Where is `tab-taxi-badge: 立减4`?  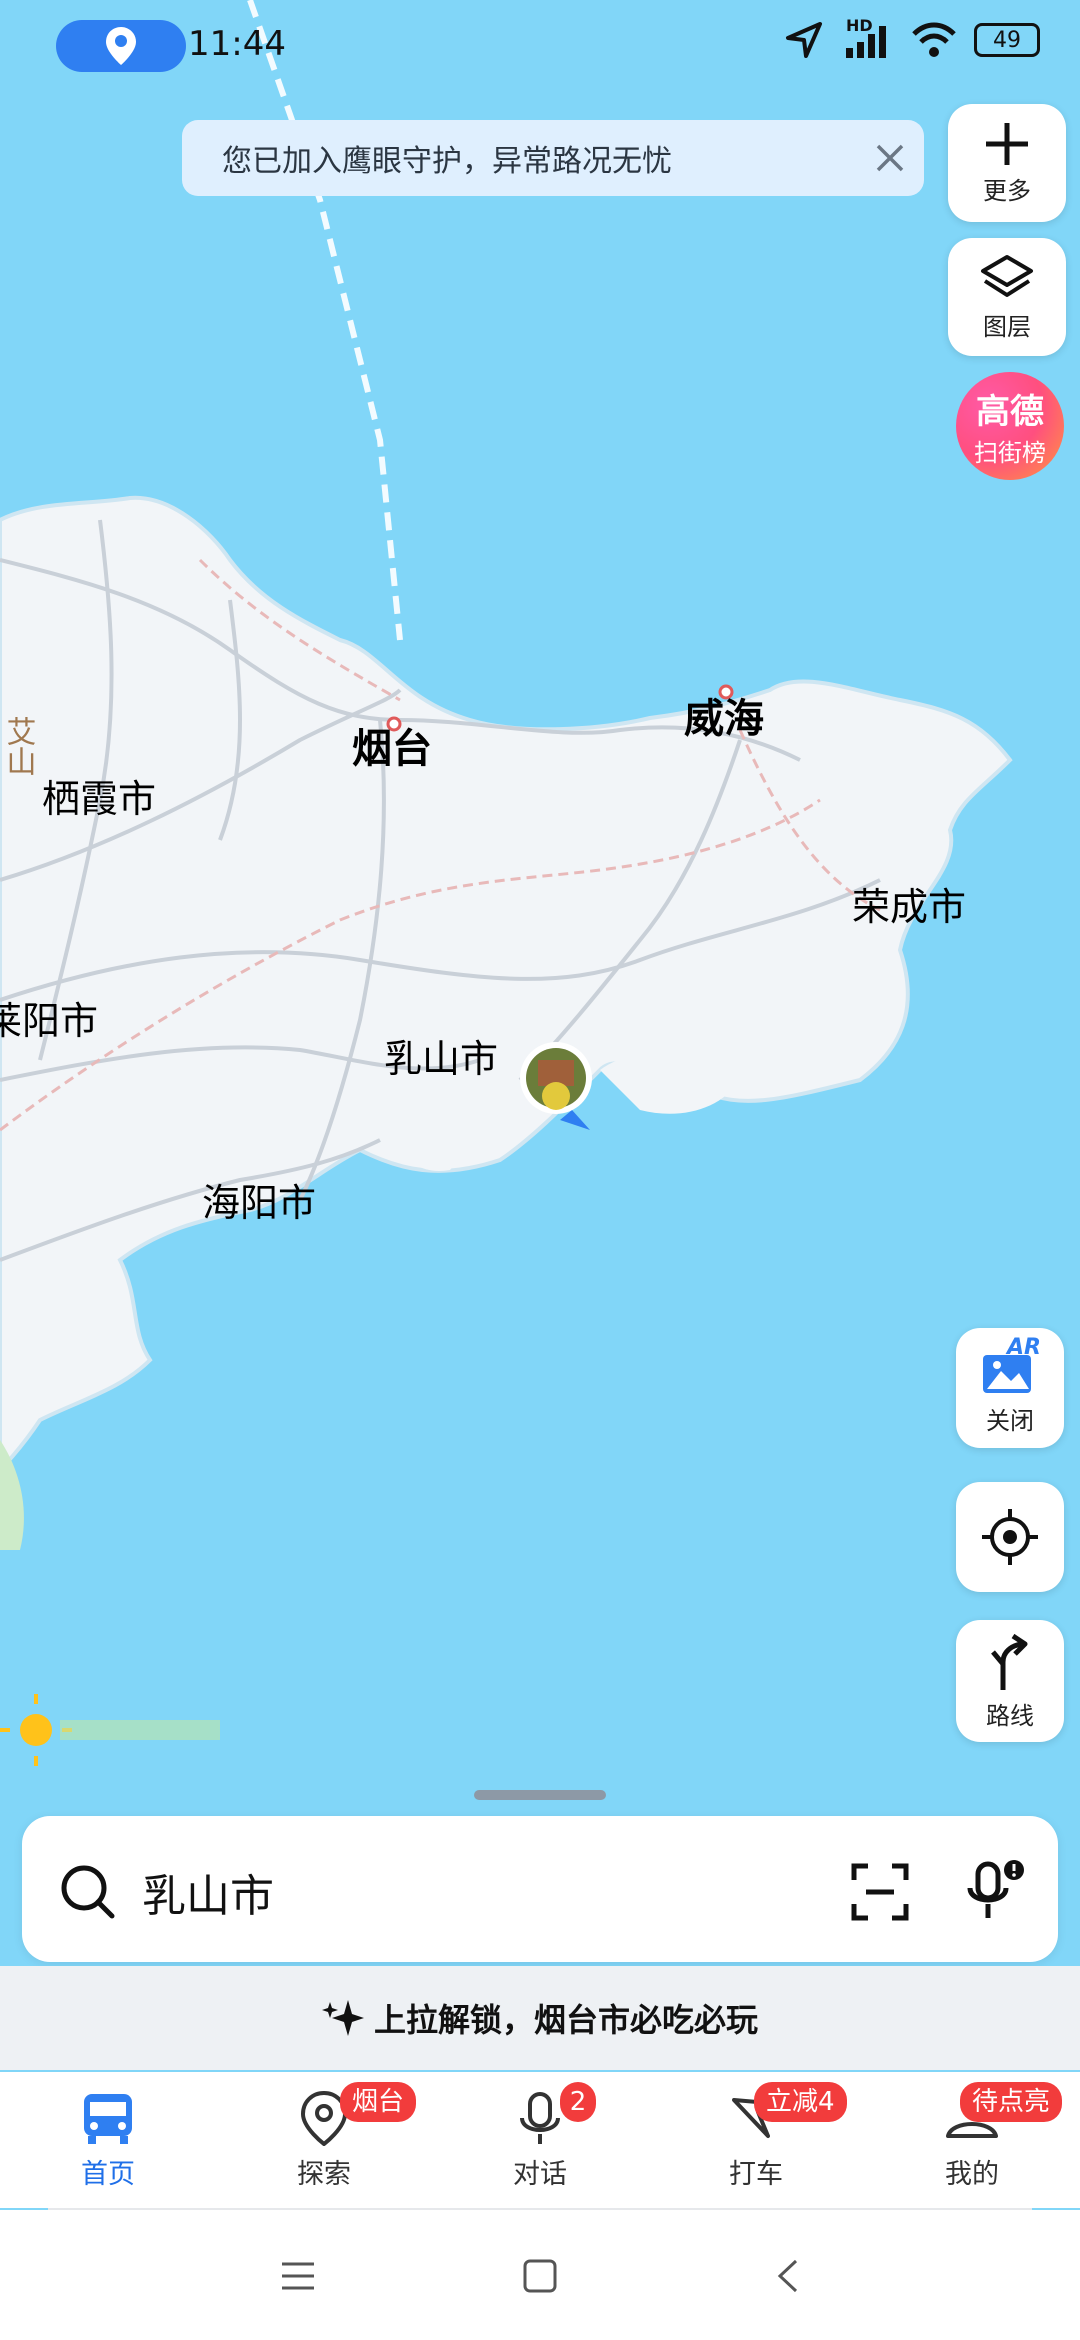
tab-taxi-badge: 立减4 is located at coordinates (800, 2102).